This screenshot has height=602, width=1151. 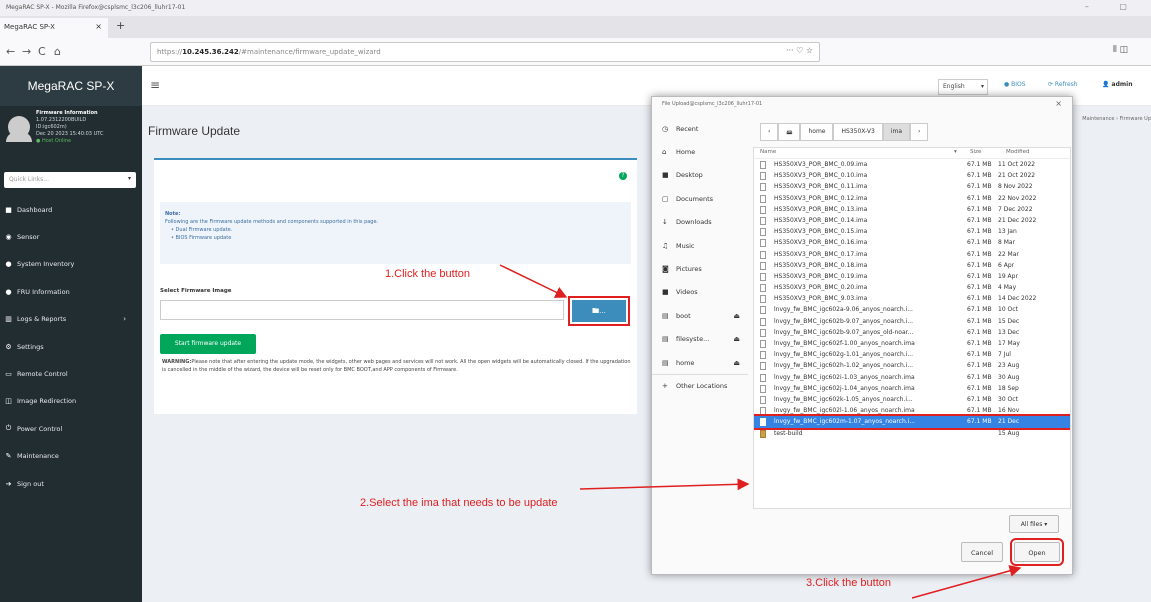 I want to click on column-modified: Modified, so click(x=1017, y=152).